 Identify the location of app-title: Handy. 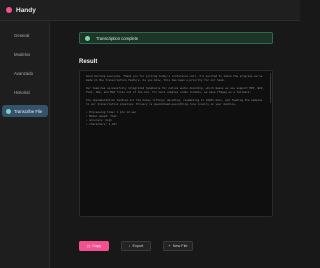
(26, 10).